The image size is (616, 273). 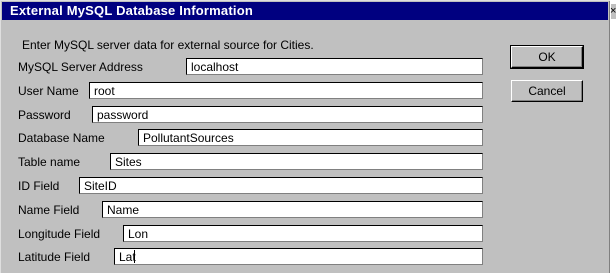 I want to click on table-name-input: Sites, so click(x=296, y=161).